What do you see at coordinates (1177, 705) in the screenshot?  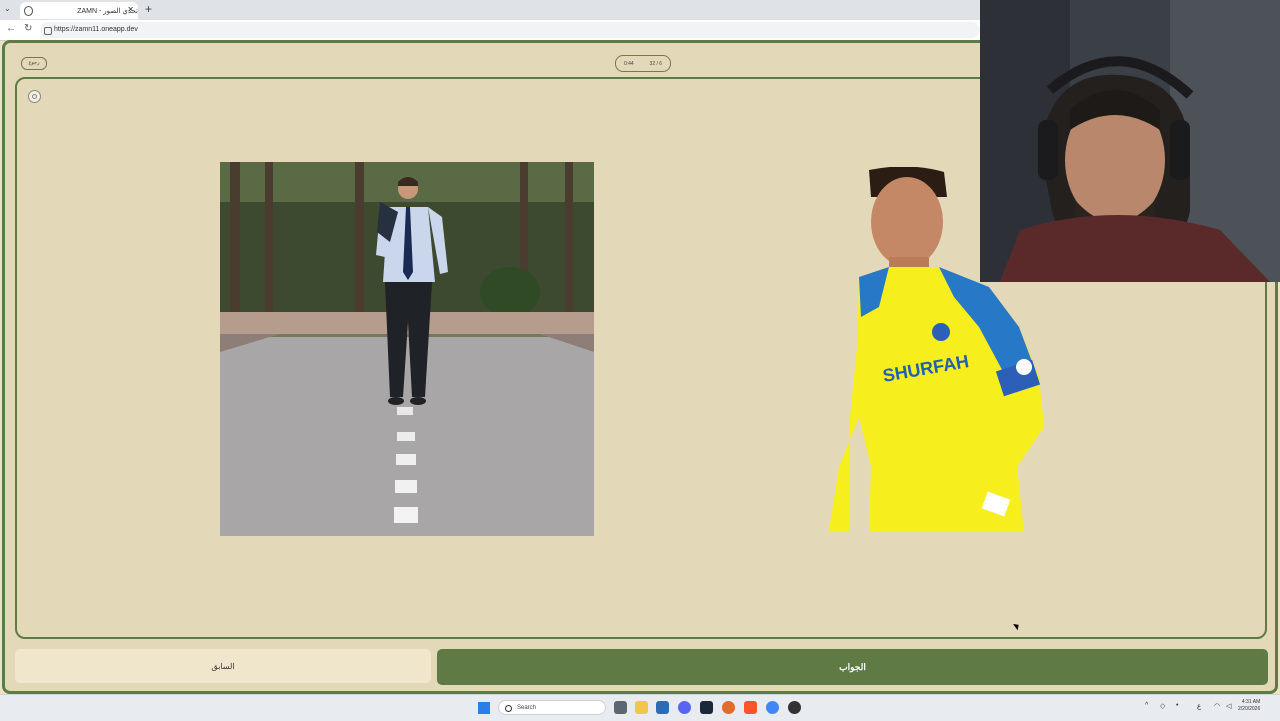 I see `mic-icon: •` at bounding box center [1177, 705].